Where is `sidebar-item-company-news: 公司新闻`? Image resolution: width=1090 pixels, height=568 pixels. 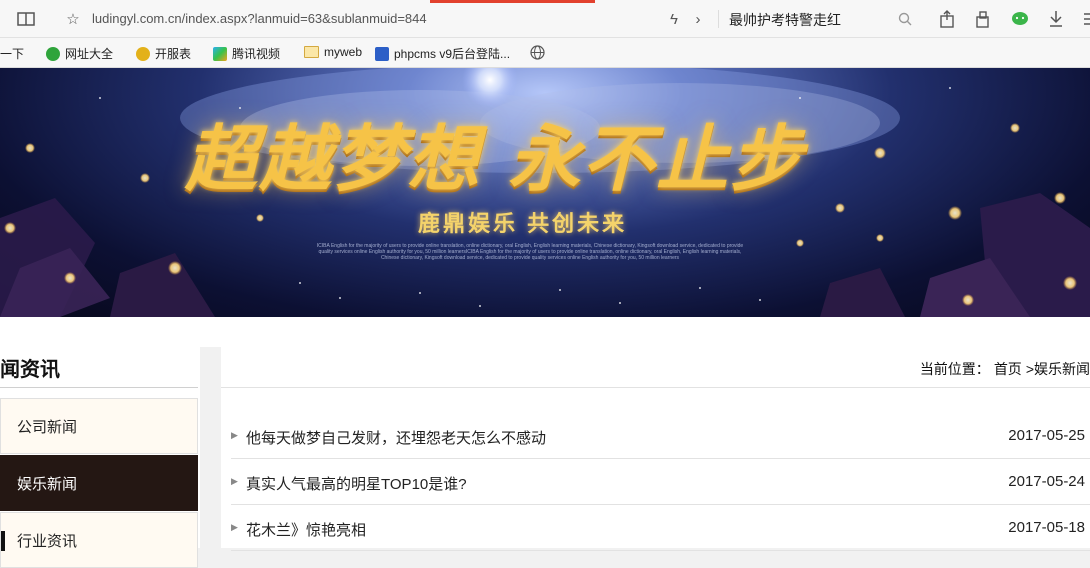
sidebar-item-company-news: 公司新闻 is located at coordinates (99, 426).